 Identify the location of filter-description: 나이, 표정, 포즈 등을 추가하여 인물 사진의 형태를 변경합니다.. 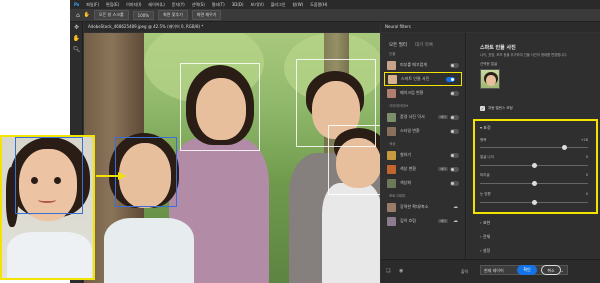
(524, 55).